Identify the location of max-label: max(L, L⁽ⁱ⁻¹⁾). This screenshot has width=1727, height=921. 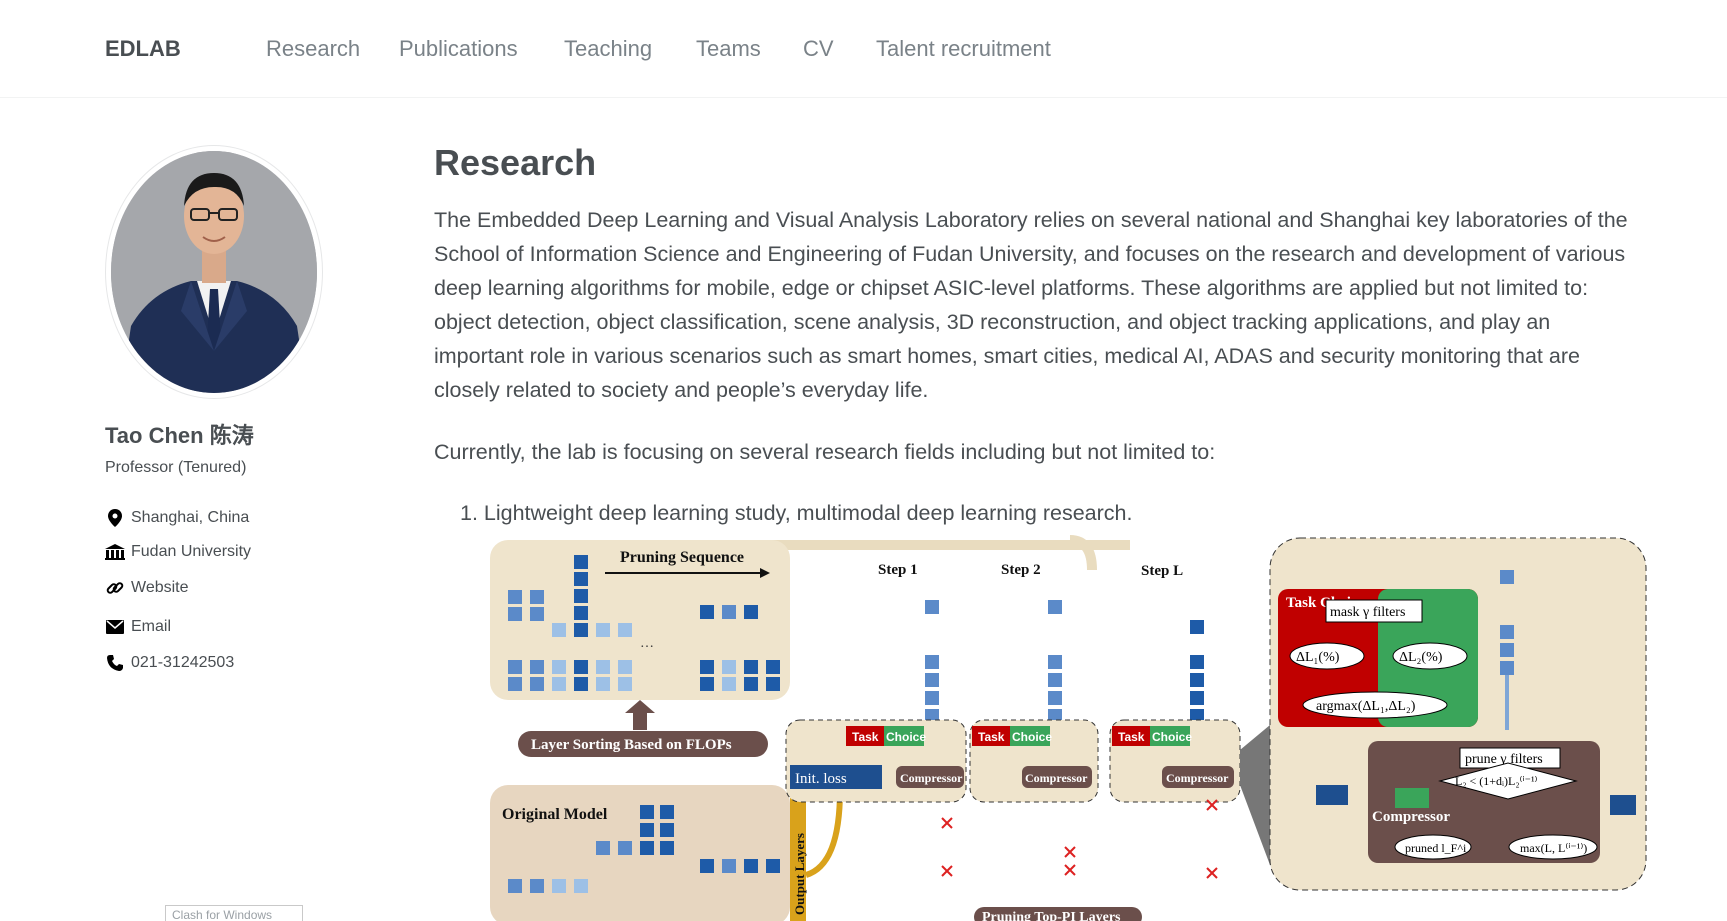
(1553, 848).